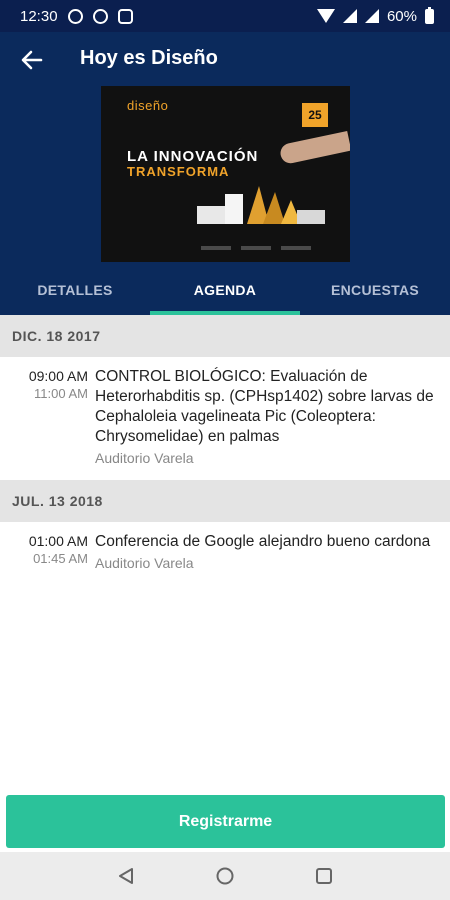 The width and height of the screenshot is (450, 900). I want to click on nav-home-button, so click(225, 876).